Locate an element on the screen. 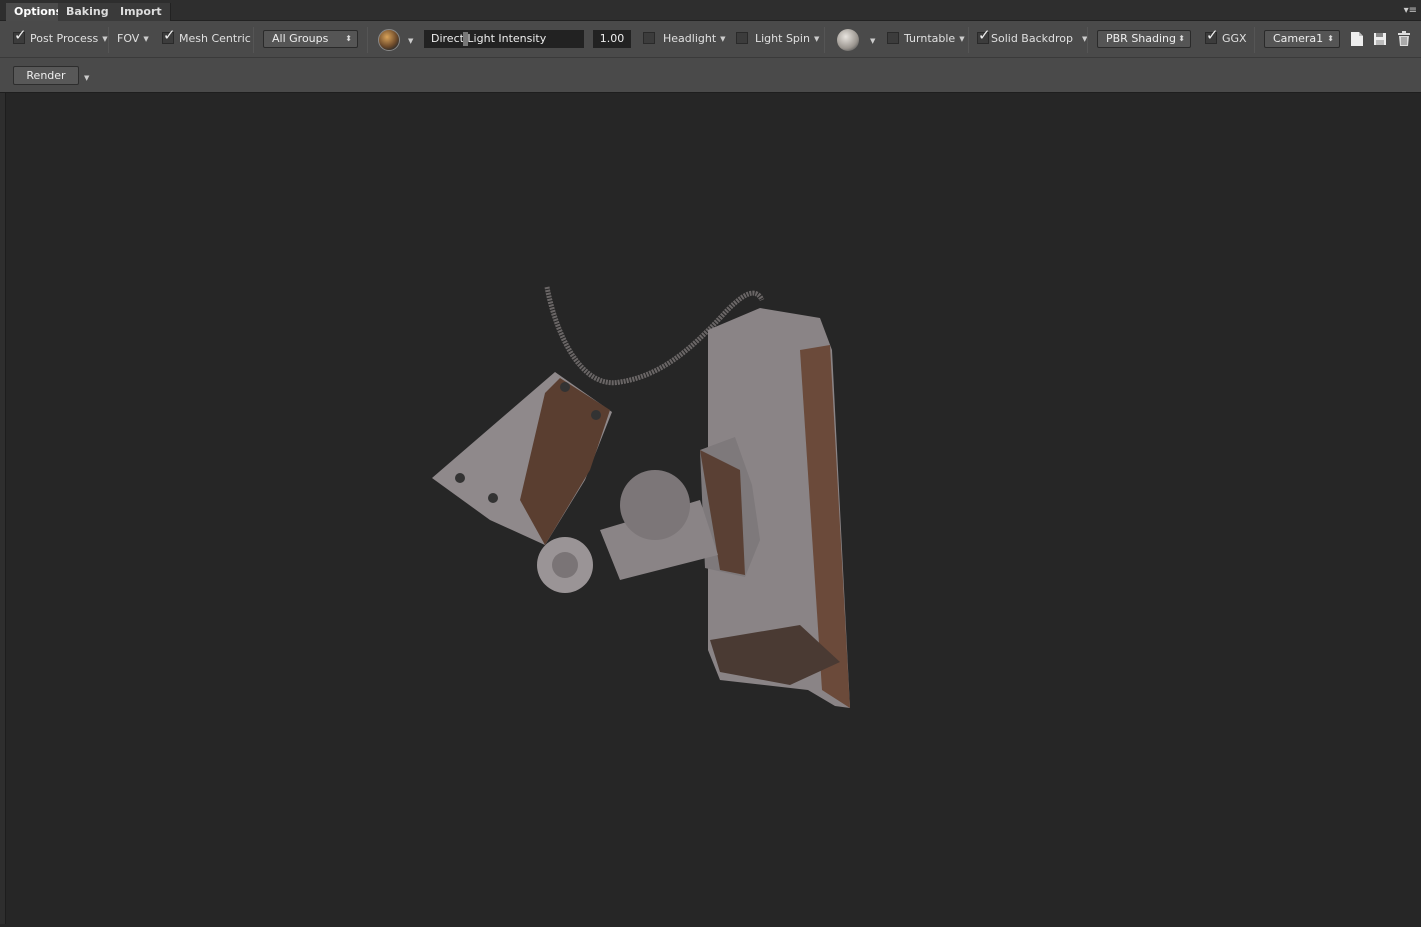 The image size is (1421, 927). render-dropdown-arrow-icon: ▼ is located at coordinates (86, 78).